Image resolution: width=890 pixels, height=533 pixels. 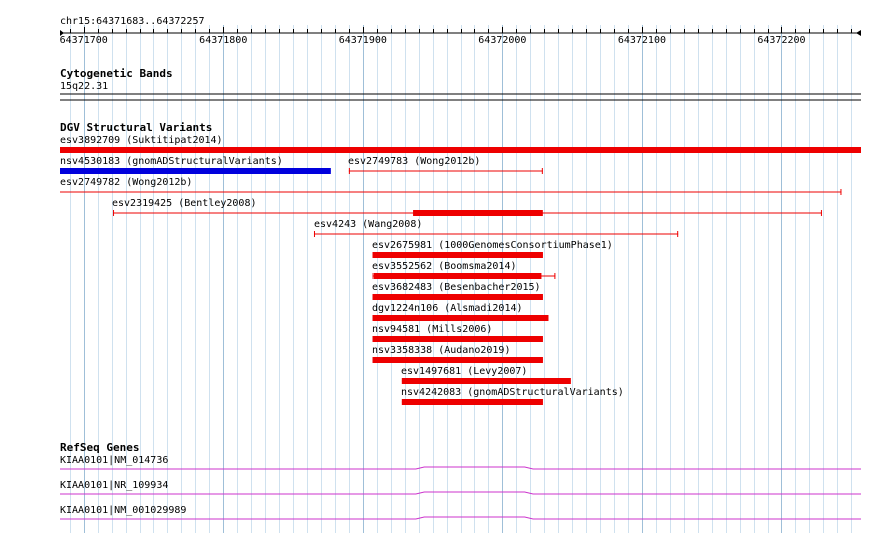 I want to click on dgv-feature-label: nsv4242083 (gnomADStructuralVariants), so click(x=512, y=392).